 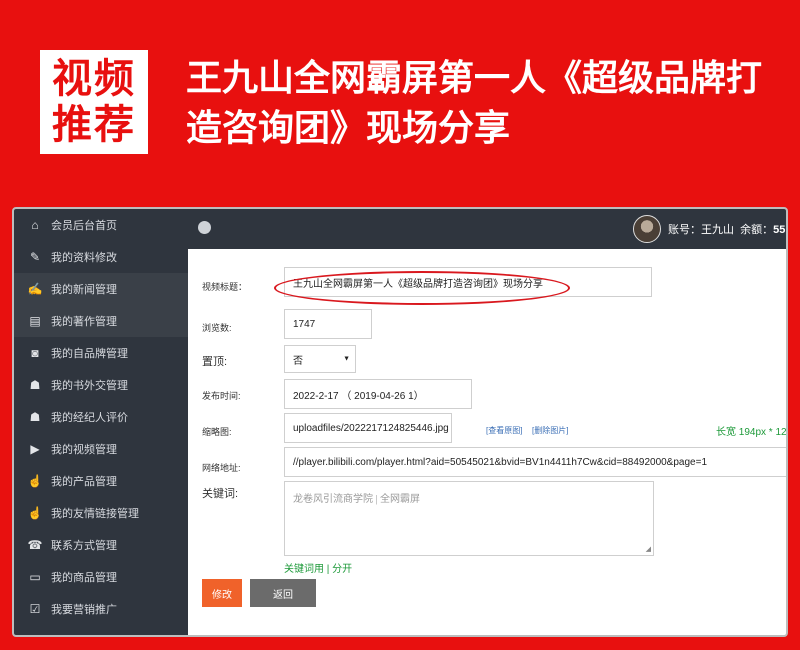 I want to click on view-image-link: [查看原图], so click(x=504, y=430).